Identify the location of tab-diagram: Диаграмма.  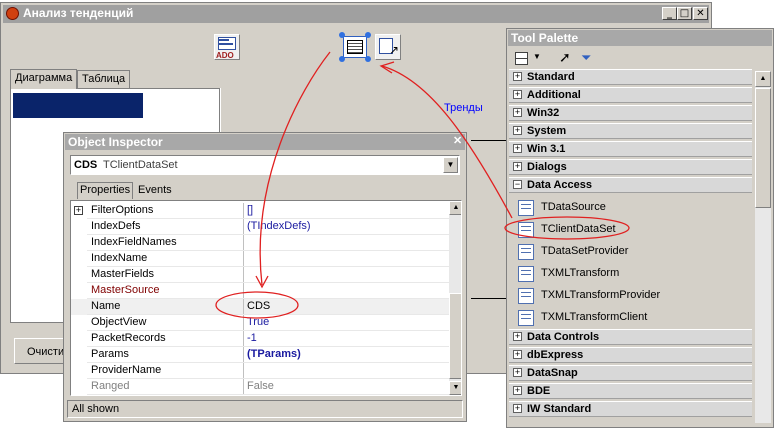
(44, 79).